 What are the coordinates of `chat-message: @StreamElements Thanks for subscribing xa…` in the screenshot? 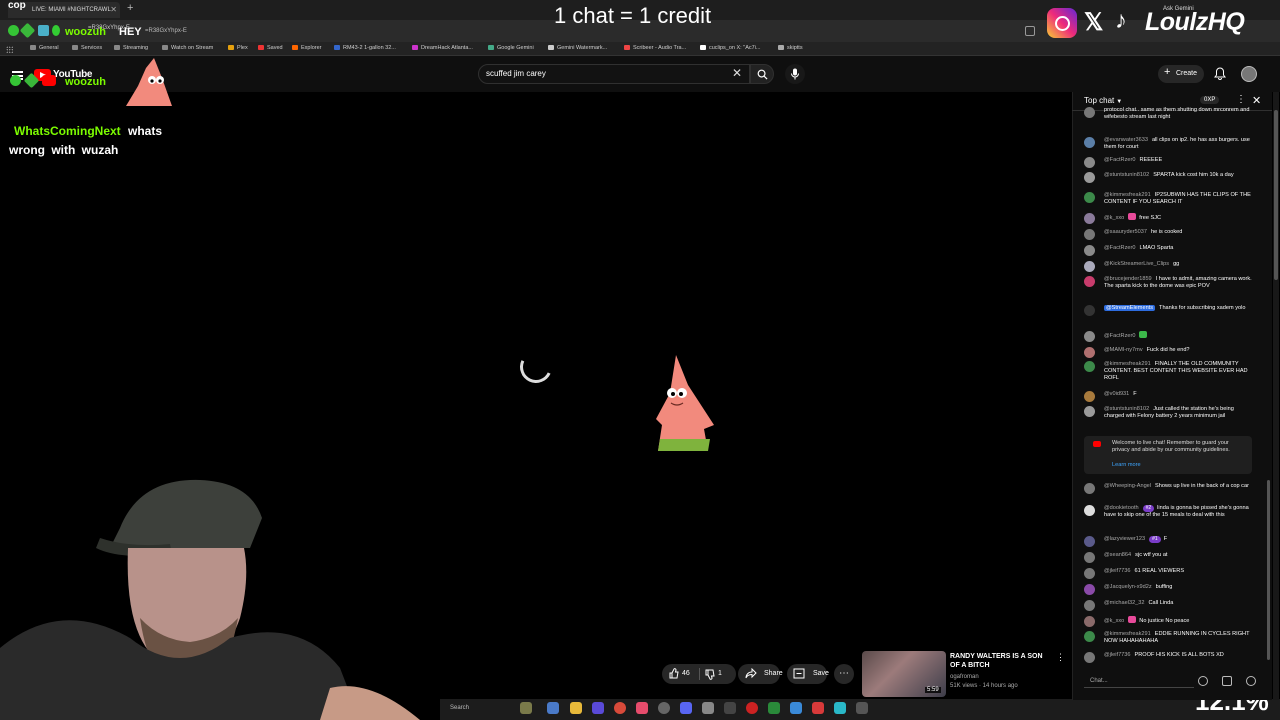 It's located at (1169, 310).